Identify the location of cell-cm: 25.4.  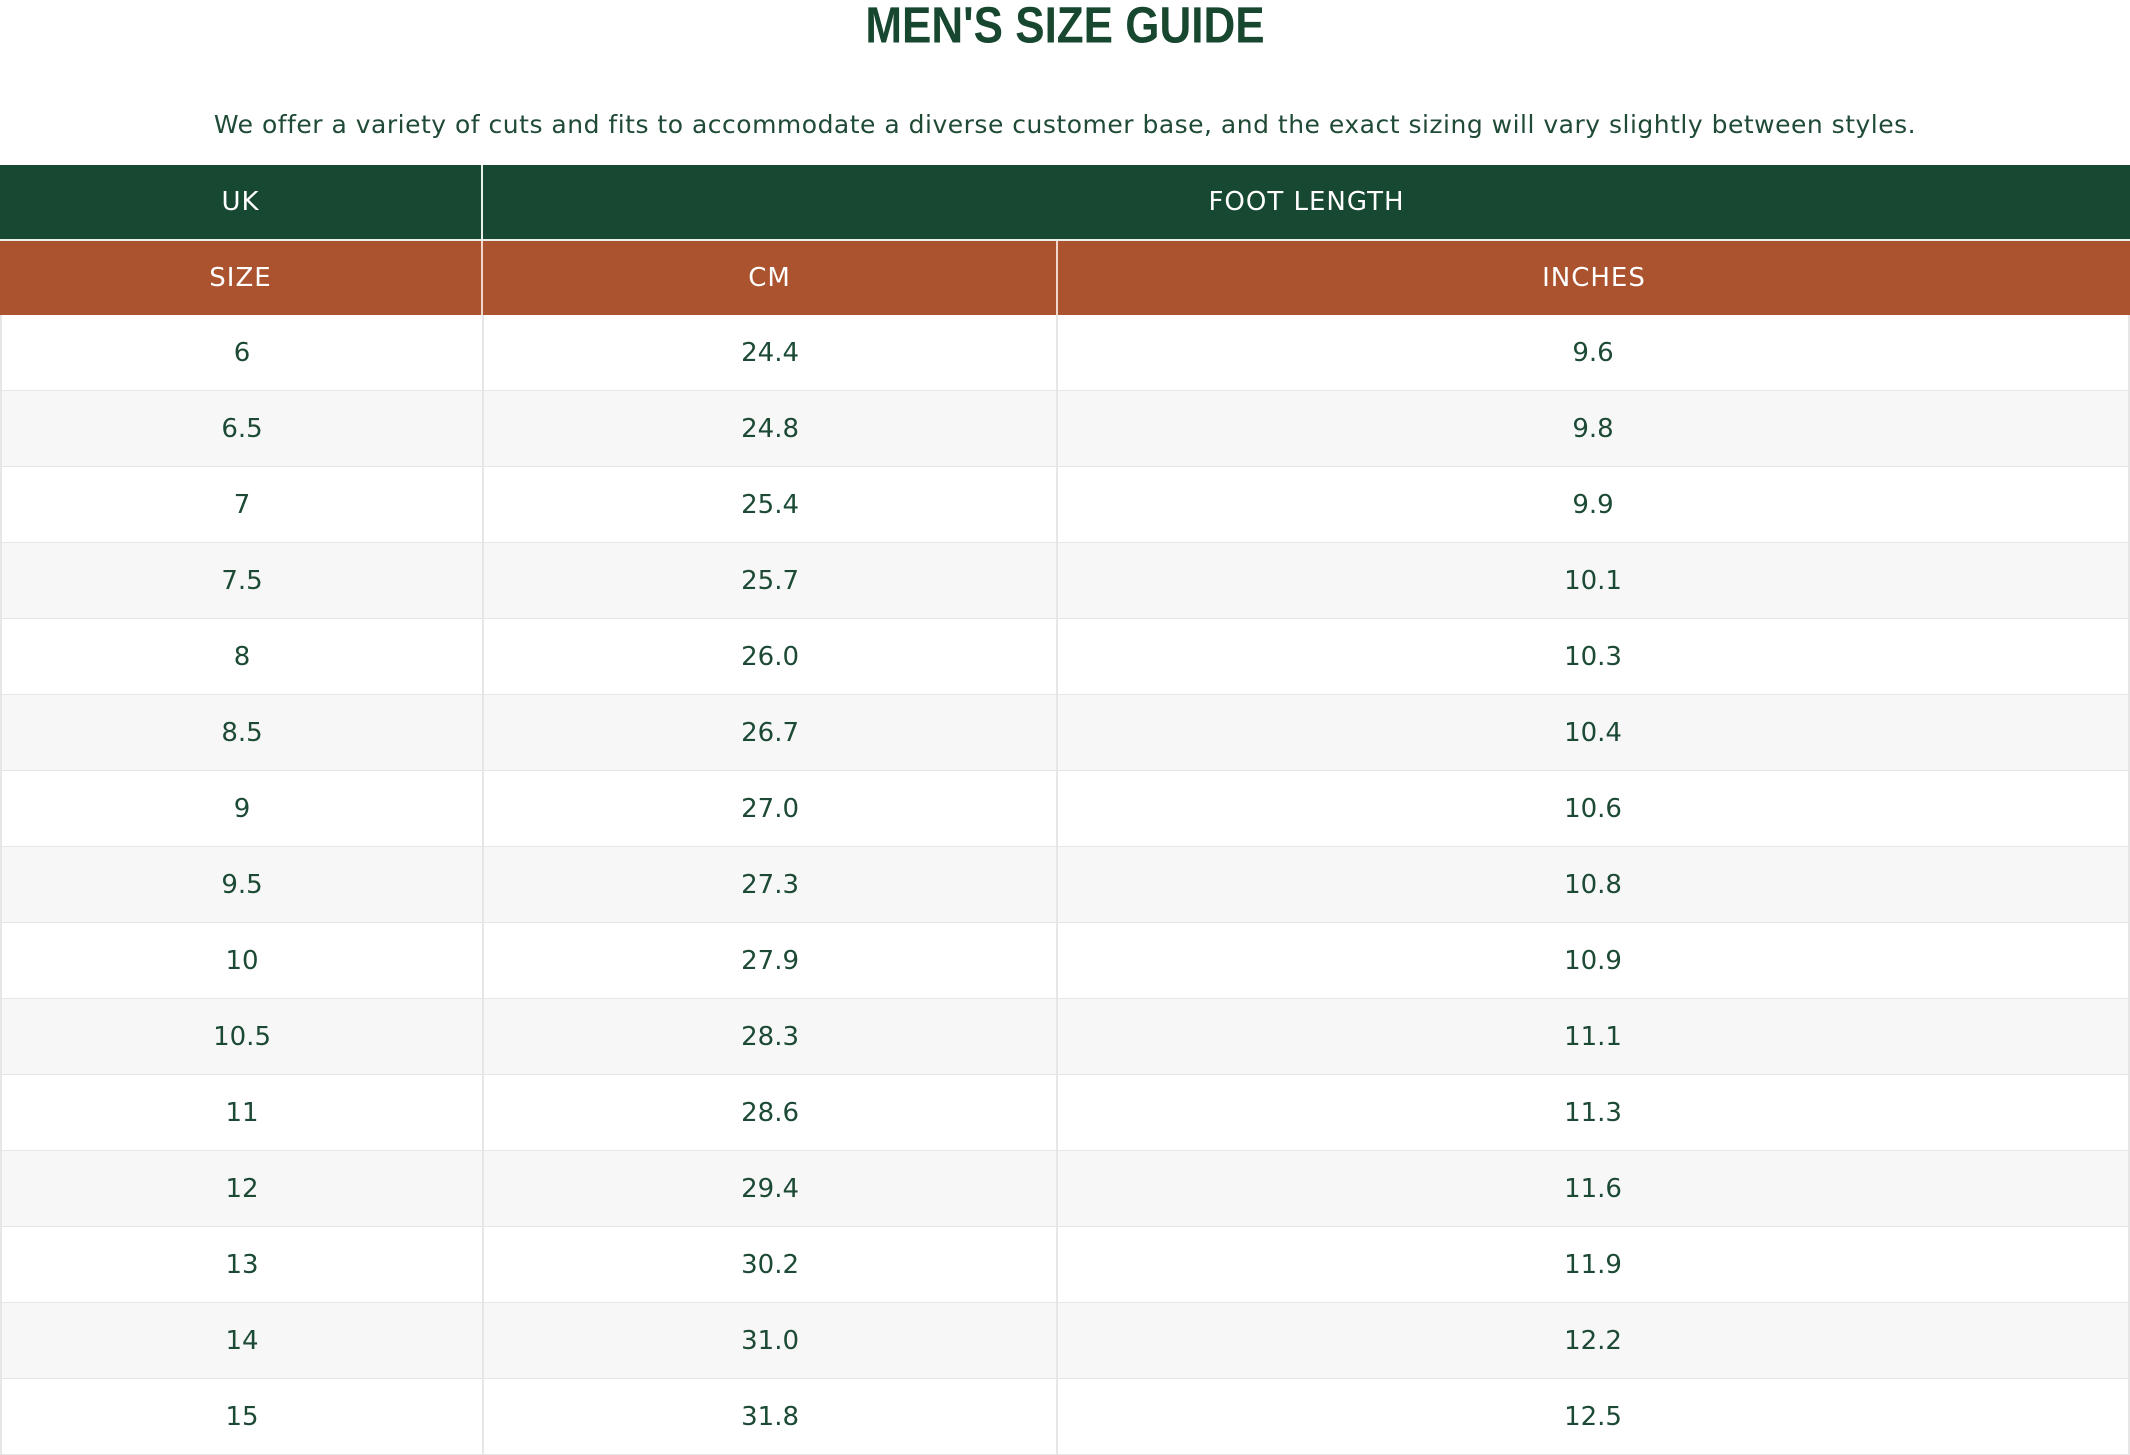
(771, 504).